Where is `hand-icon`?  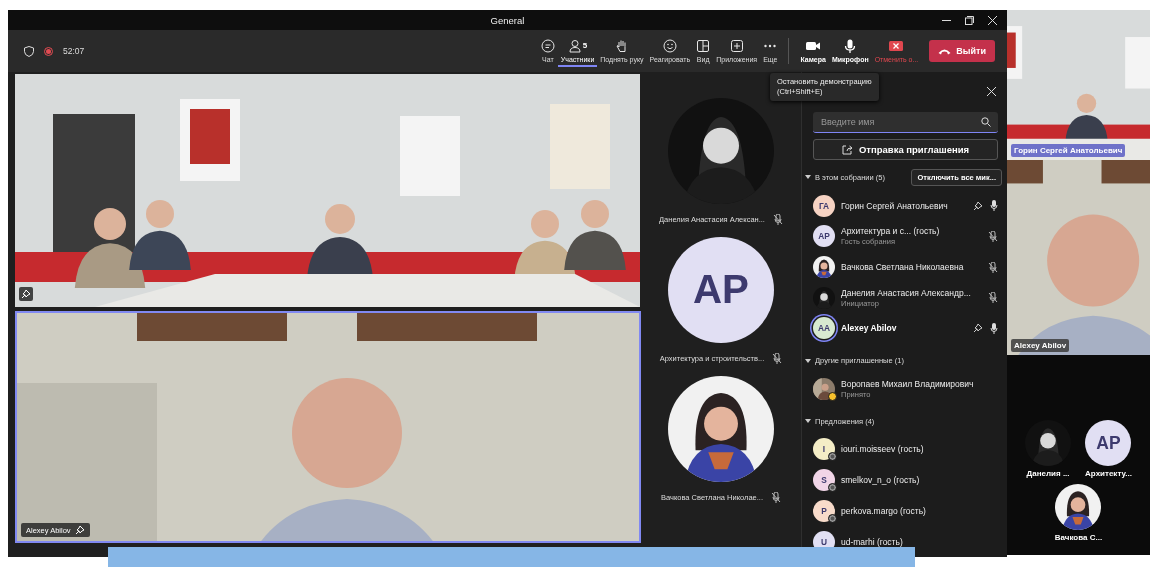
hand-icon is located at coordinates (621, 45).